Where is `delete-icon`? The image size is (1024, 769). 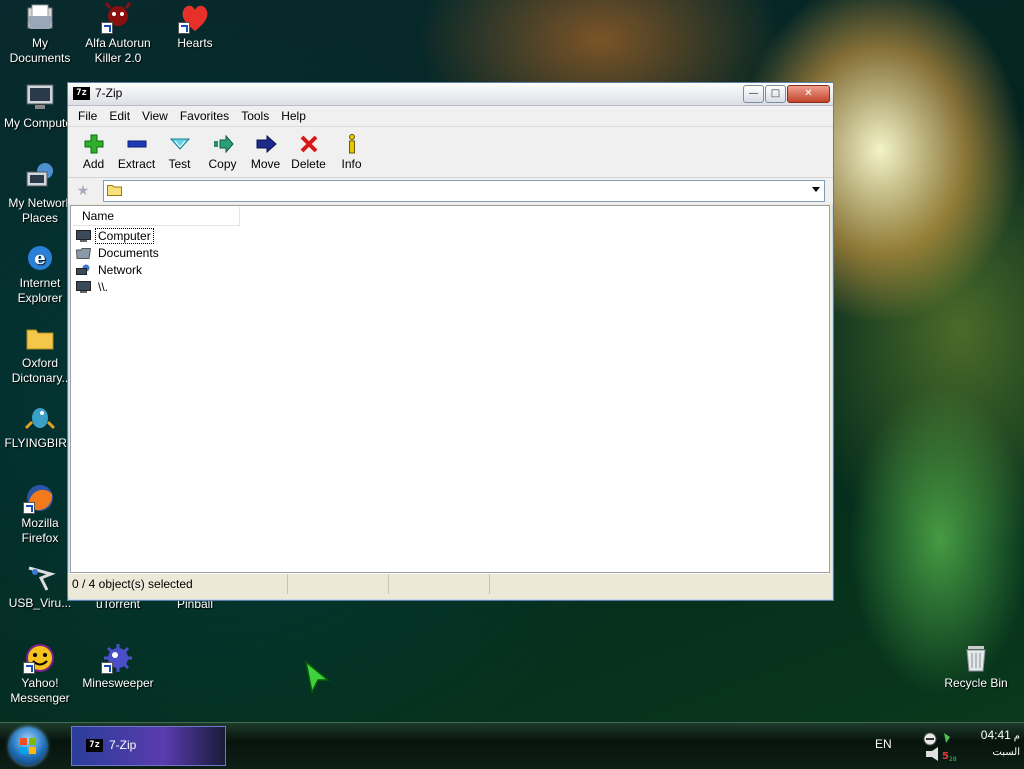 delete-icon is located at coordinates (308, 144).